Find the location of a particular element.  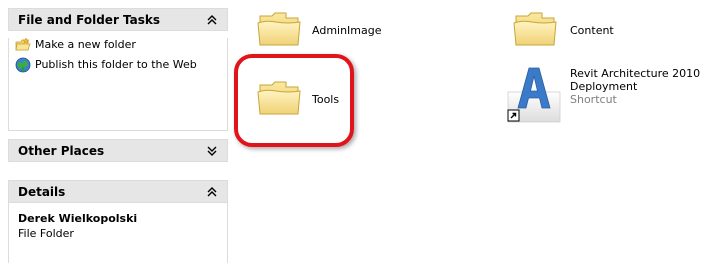

globe-publish-icon is located at coordinates (23, 65).